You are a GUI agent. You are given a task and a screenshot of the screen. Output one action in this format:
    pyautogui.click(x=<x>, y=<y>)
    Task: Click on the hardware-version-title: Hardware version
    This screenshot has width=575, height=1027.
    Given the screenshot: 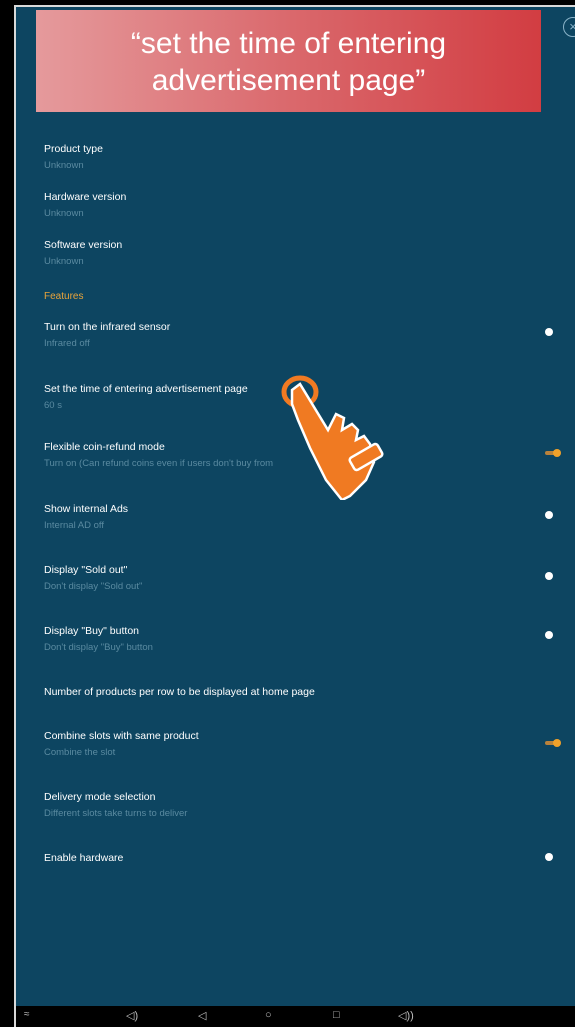 What is the action you would take?
    pyautogui.click(x=85, y=197)
    